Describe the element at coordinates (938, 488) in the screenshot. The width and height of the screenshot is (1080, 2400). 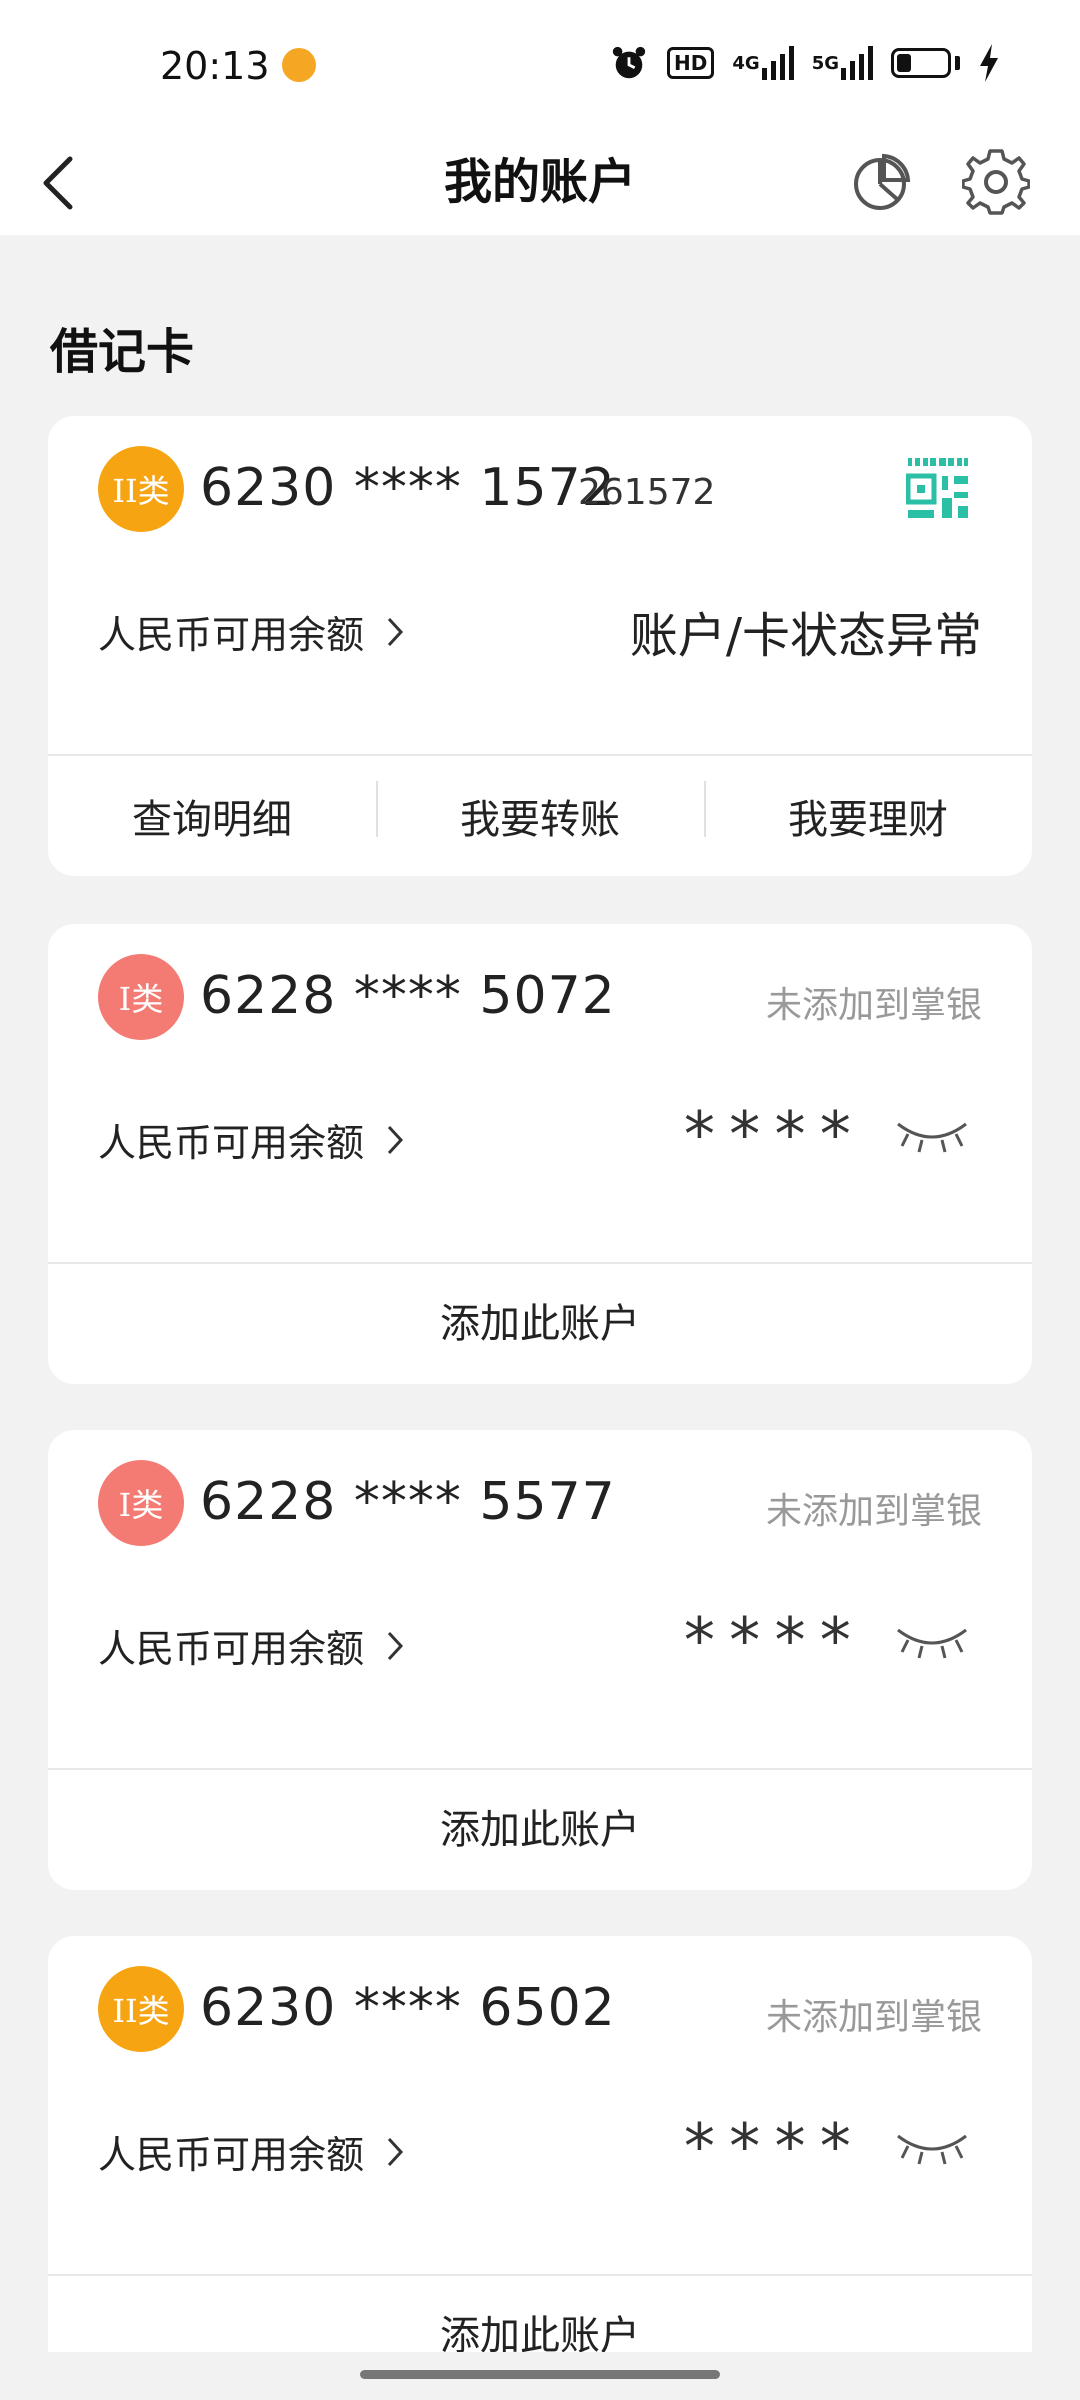
I see `qr-code-icon` at that location.